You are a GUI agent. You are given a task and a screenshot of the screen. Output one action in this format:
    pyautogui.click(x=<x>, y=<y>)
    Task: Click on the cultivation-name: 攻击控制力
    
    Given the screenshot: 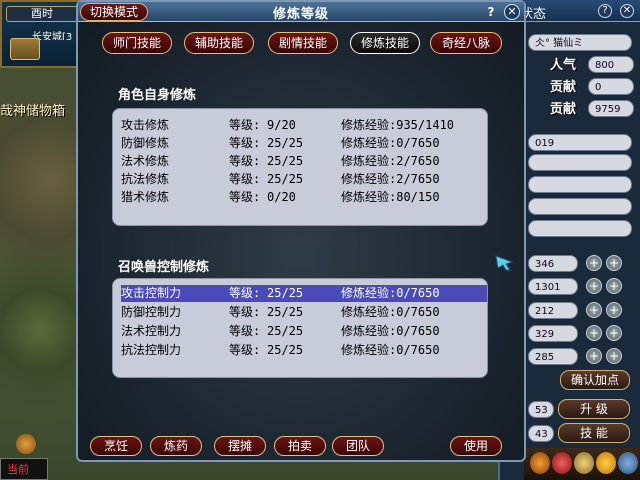 What is the action you would take?
    pyautogui.click(x=151, y=293)
    